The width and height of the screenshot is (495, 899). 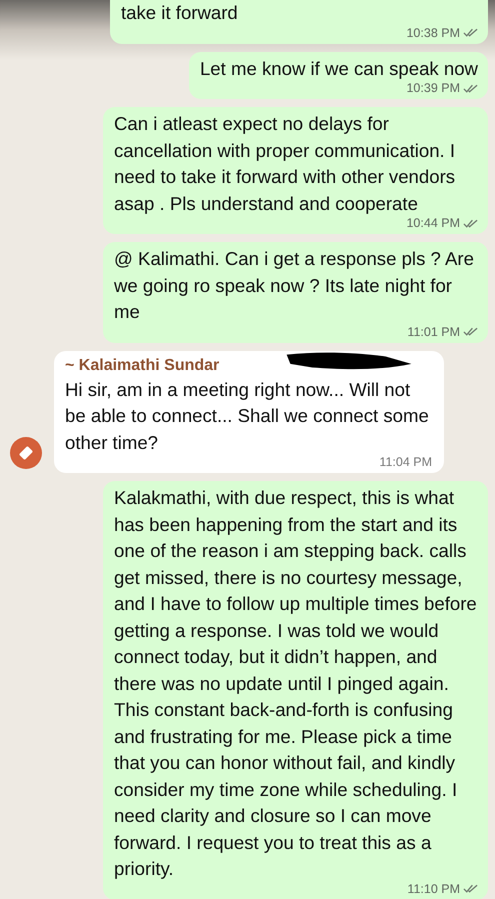 I want to click on message-text: @ Kalimathi. Can i get a response pls ? Are we going ro speak now ? Its late night for me, so click(x=294, y=285).